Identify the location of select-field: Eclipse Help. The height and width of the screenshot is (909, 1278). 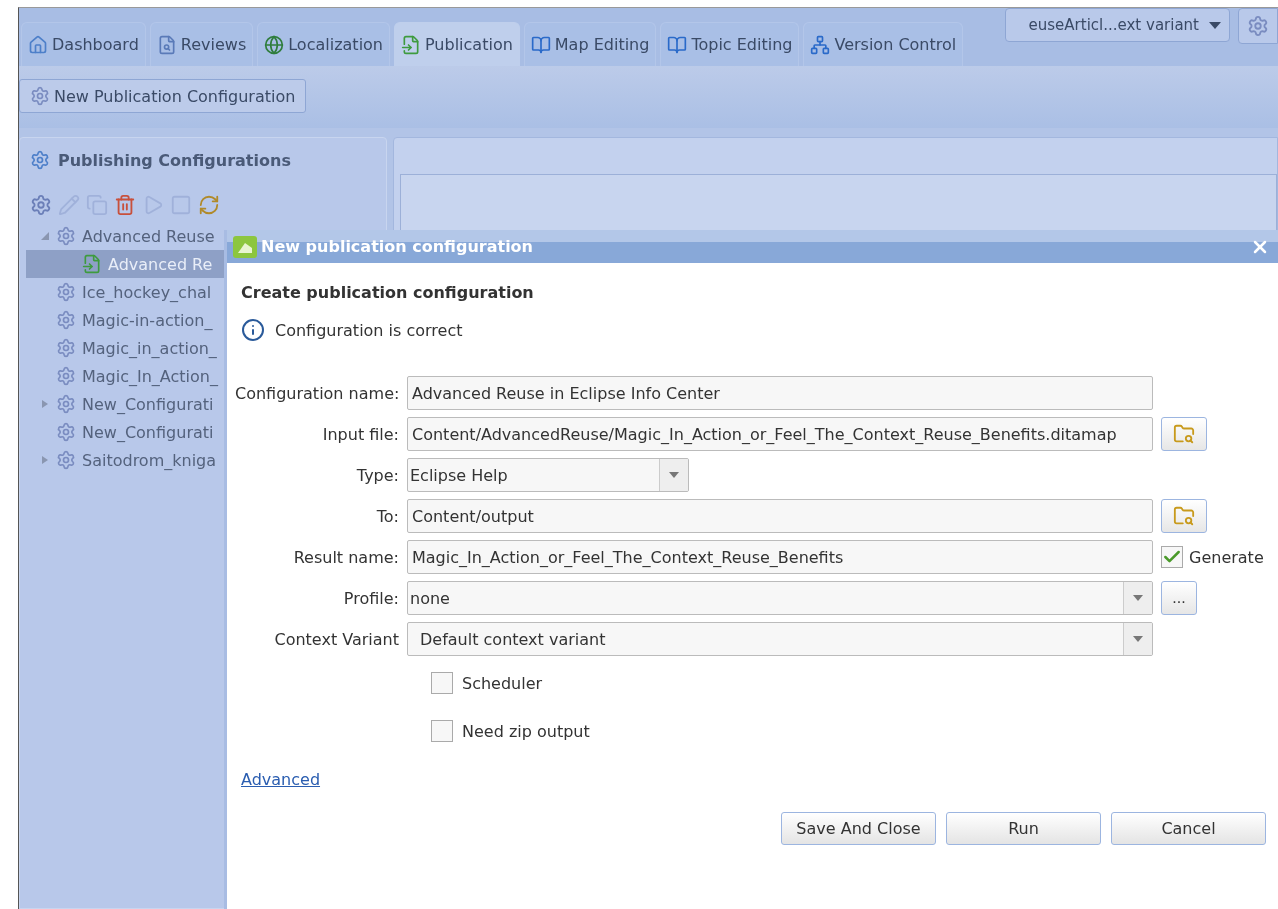
(548, 475).